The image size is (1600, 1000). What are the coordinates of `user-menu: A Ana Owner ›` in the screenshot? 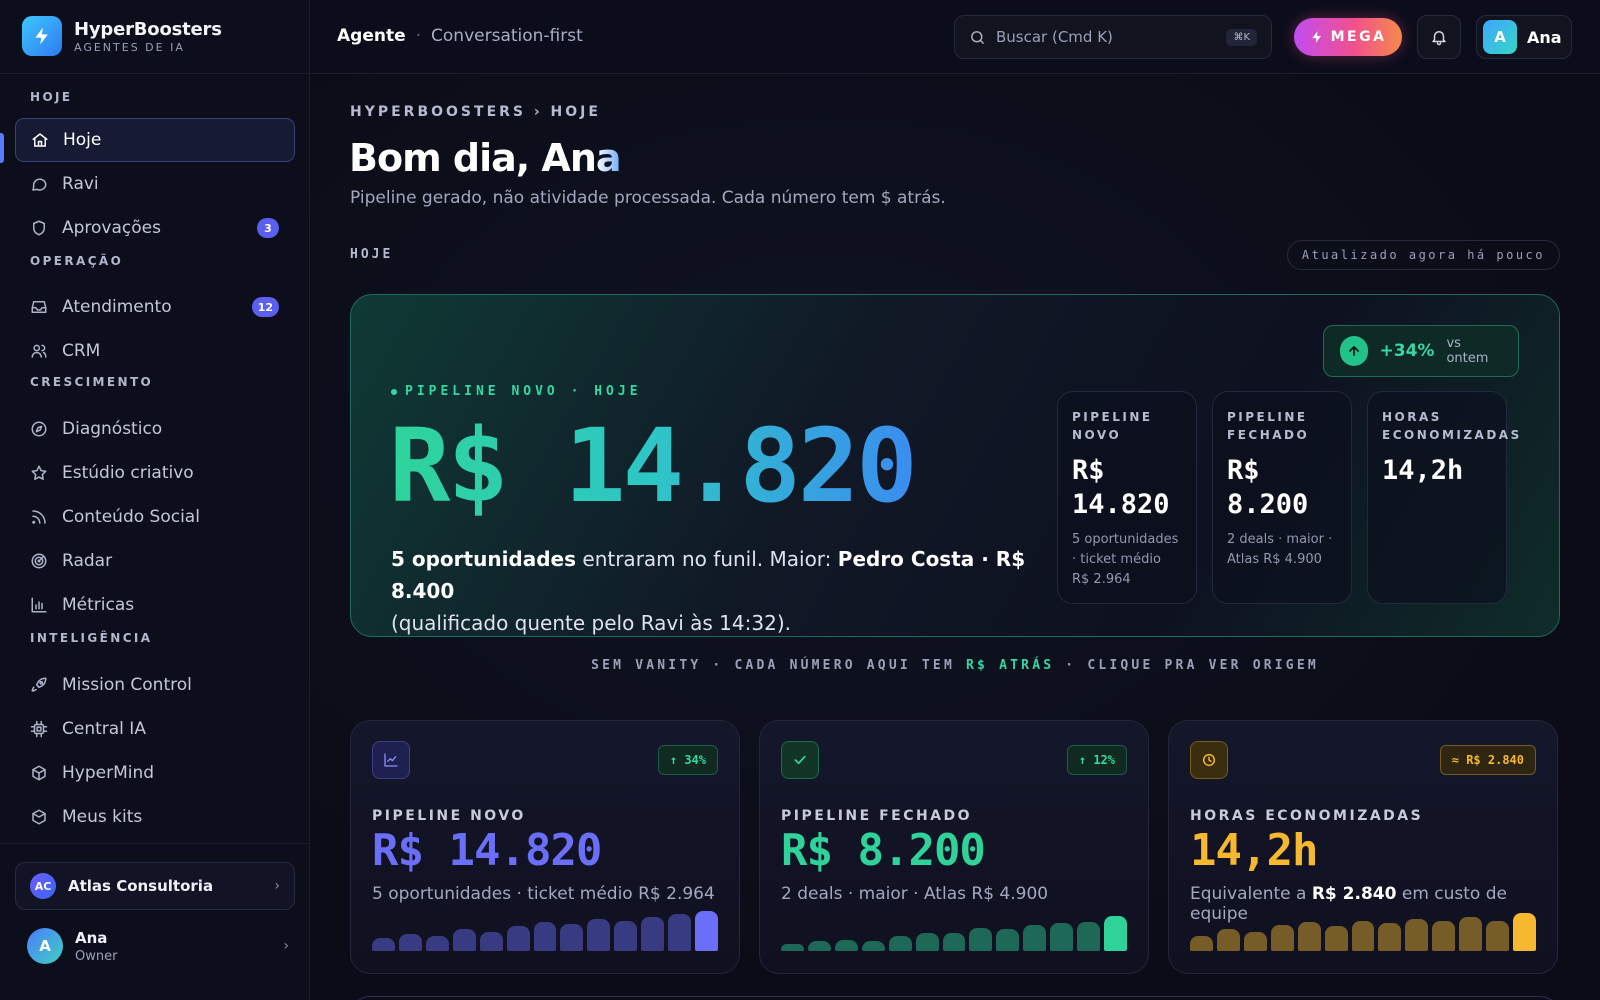 It's located at (158, 946).